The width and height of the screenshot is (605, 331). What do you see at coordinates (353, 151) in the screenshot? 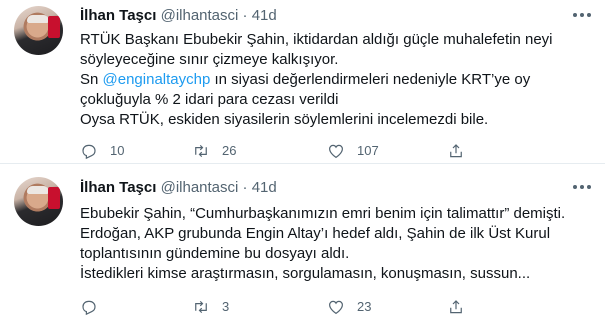
I see `like-button: 107` at bounding box center [353, 151].